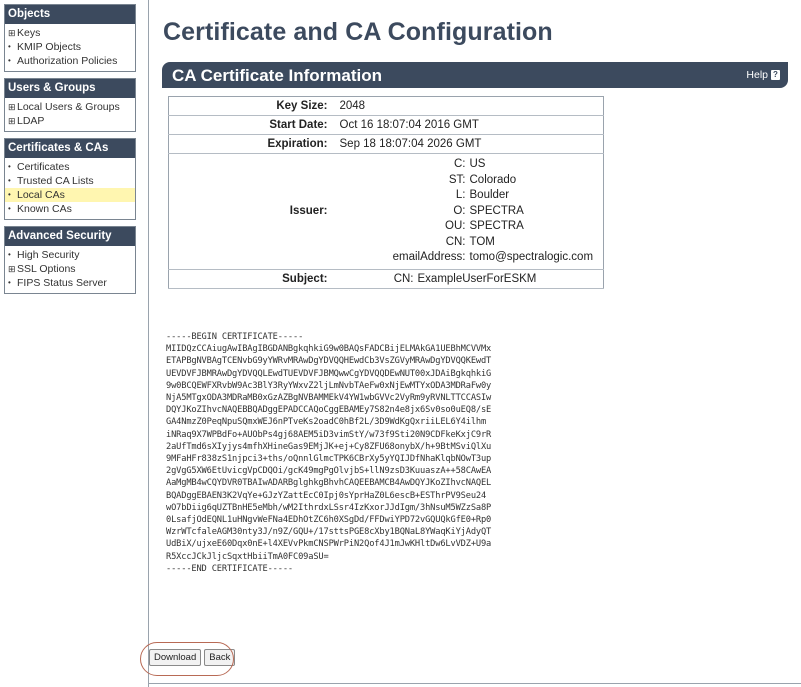 The height and width of the screenshot is (687, 801). Describe the element at coordinates (455, 241) in the screenshot. I see `issuer-key: CN:` at that location.